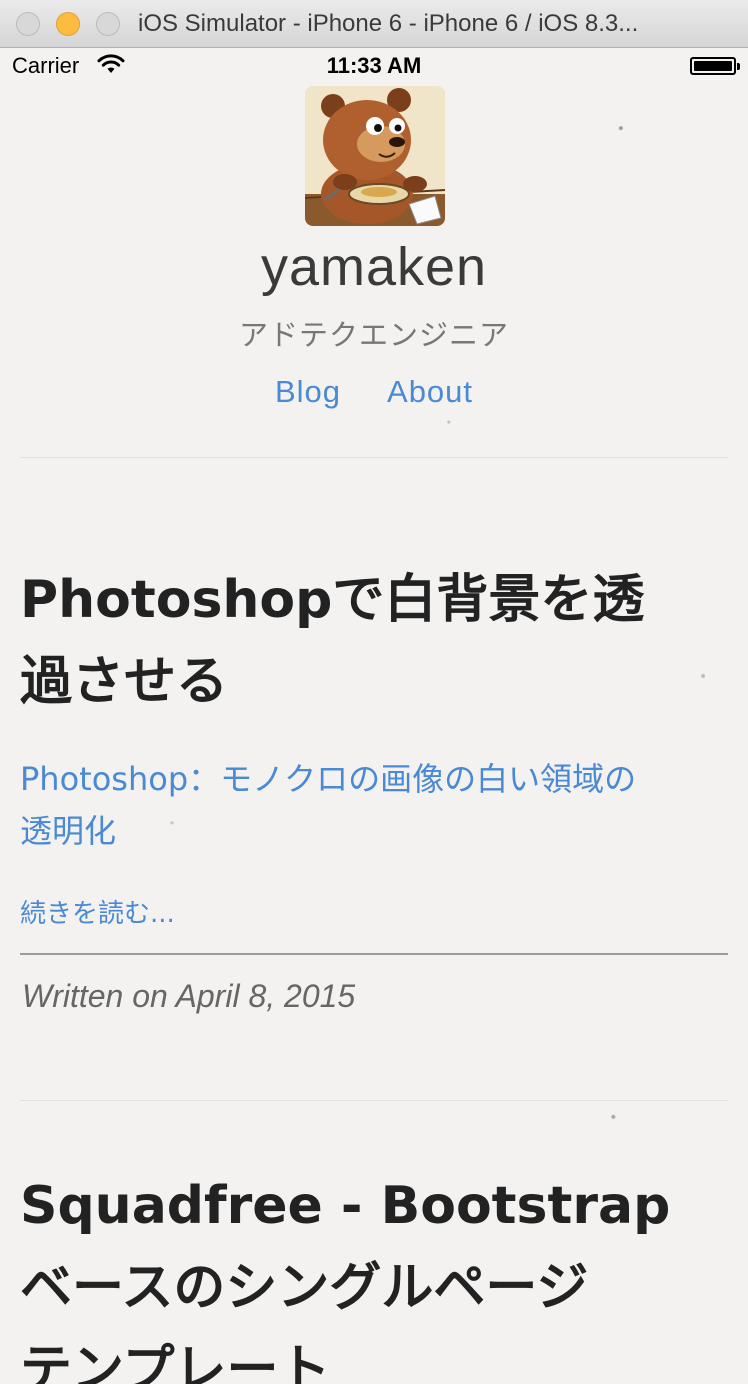  What do you see at coordinates (374, 1100) in the screenshot?
I see `post-separator` at bounding box center [374, 1100].